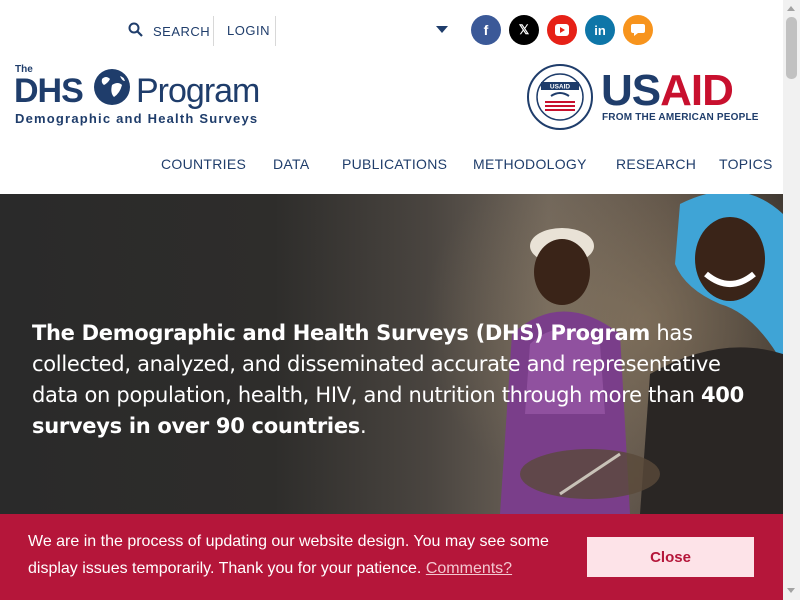  Describe the element at coordinates (524, 30) in the screenshot. I see `x-icon: 𝕏` at that location.